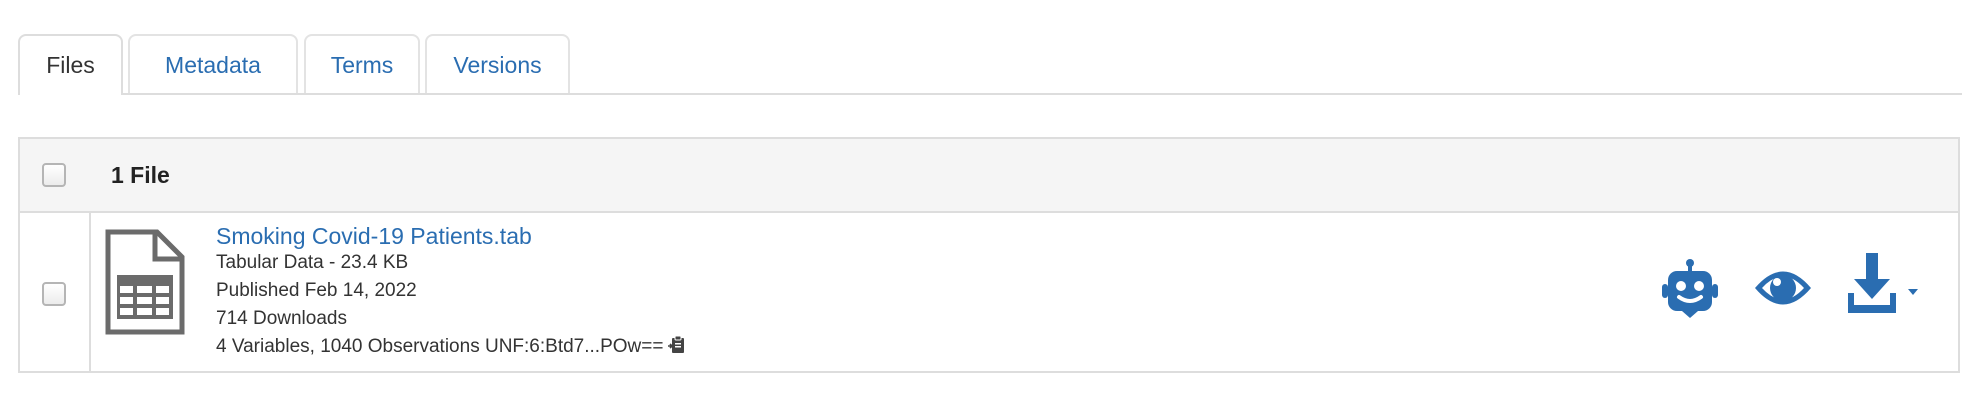 The image size is (1962, 406). What do you see at coordinates (497, 63) in the screenshot?
I see `tab-versions: Versions` at bounding box center [497, 63].